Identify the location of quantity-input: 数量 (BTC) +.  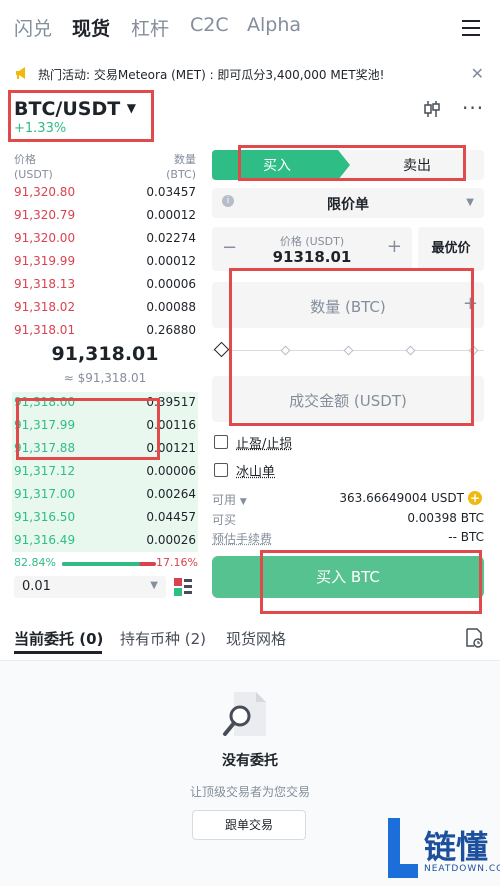
(348, 305).